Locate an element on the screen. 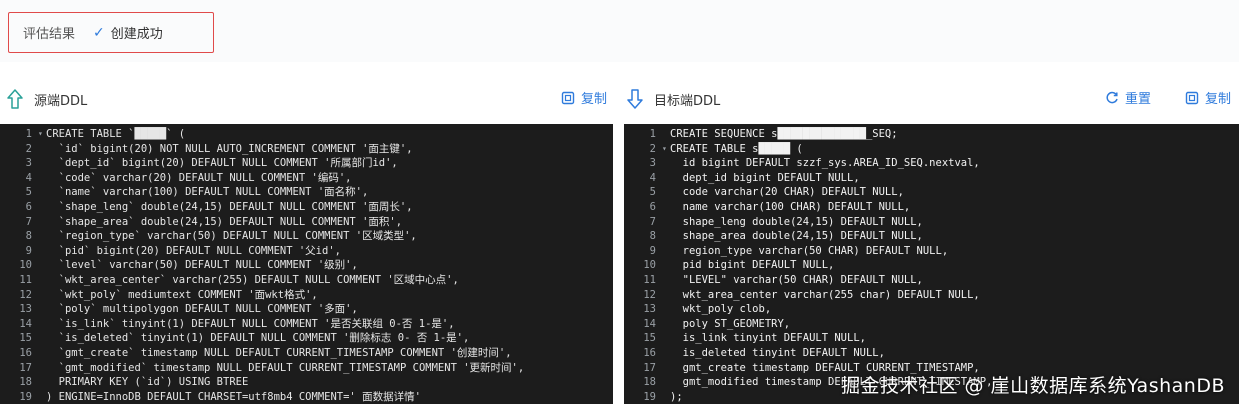  code-text: code varchar(20 CHAR) DEFAULT NULL, is located at coordinates (787, 192).